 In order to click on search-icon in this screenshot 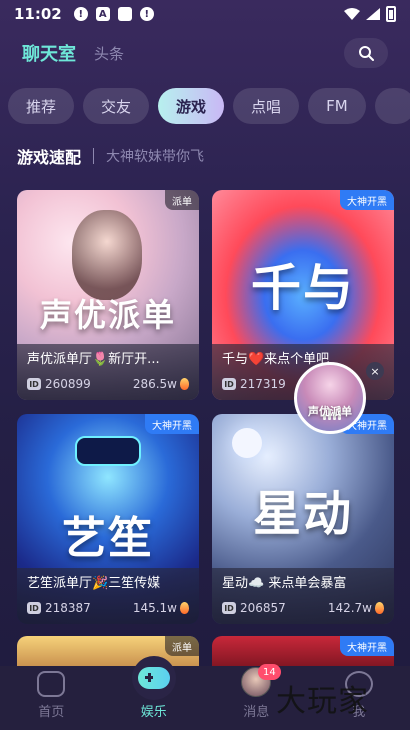, I will do `click(366, 53)`.